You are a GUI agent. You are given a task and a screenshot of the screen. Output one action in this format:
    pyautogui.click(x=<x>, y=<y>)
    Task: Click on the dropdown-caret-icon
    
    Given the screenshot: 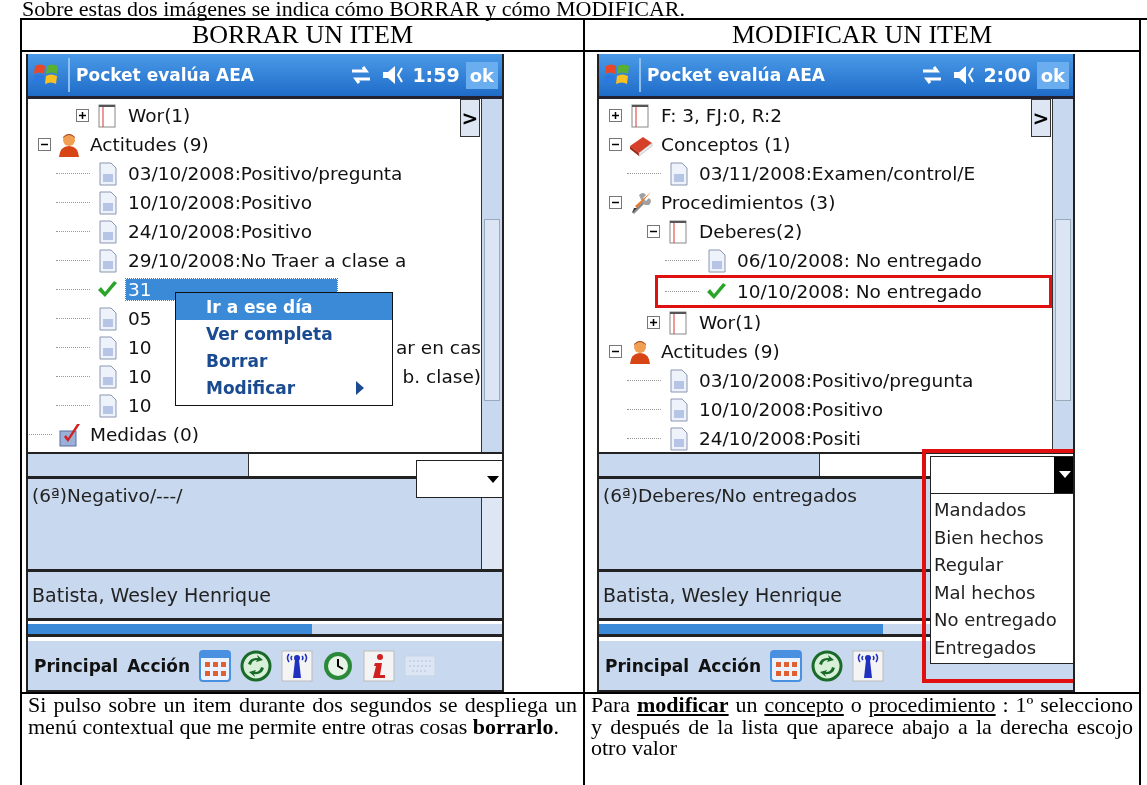 What is the action you would take?
    pyautogui.click(x=493, y=479)
    